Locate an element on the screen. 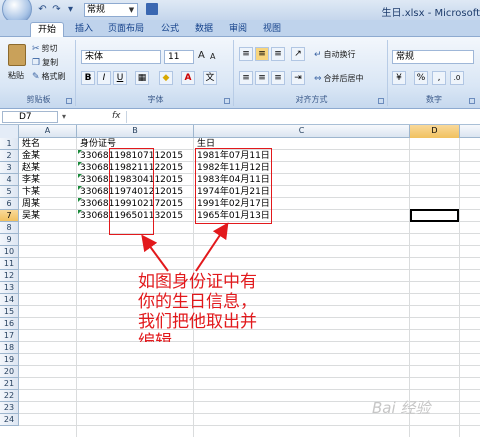 The width and height of the screenshot is (480, 437). increase-decimal-icon: .0 is located at coordinates (457, 78).